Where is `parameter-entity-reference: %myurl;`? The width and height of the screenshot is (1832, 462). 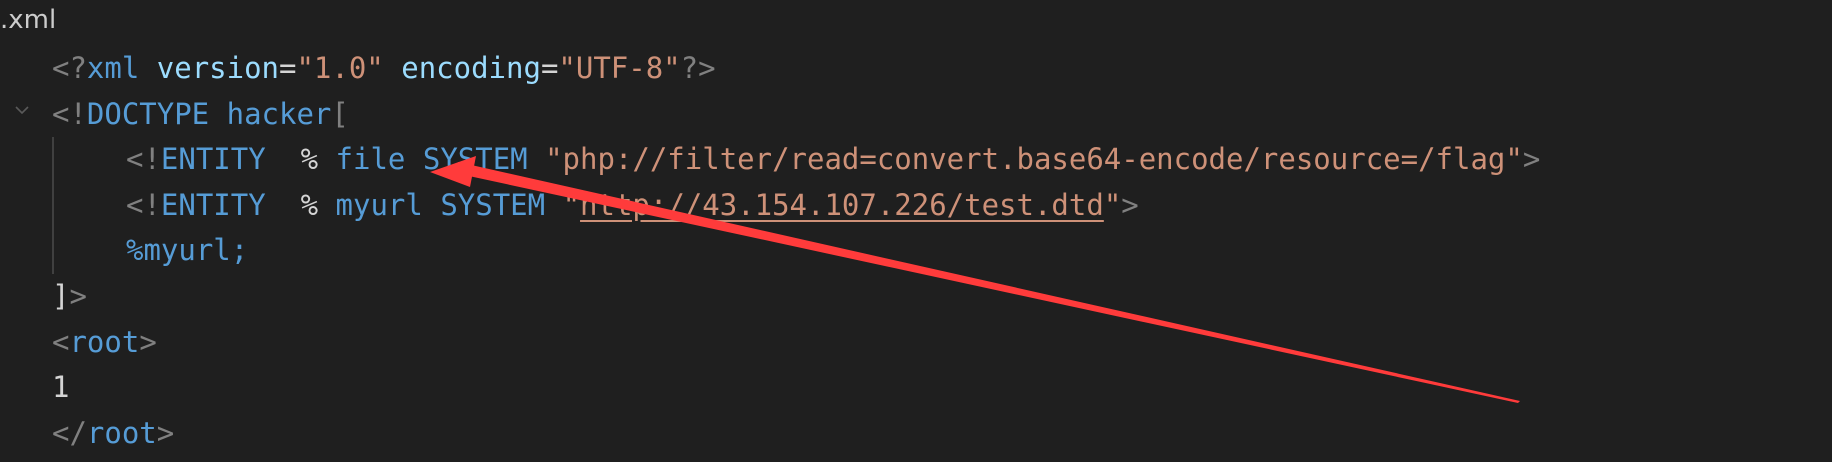
parameter-entity-reference: %myurl; is located at coordinates (187, 250).